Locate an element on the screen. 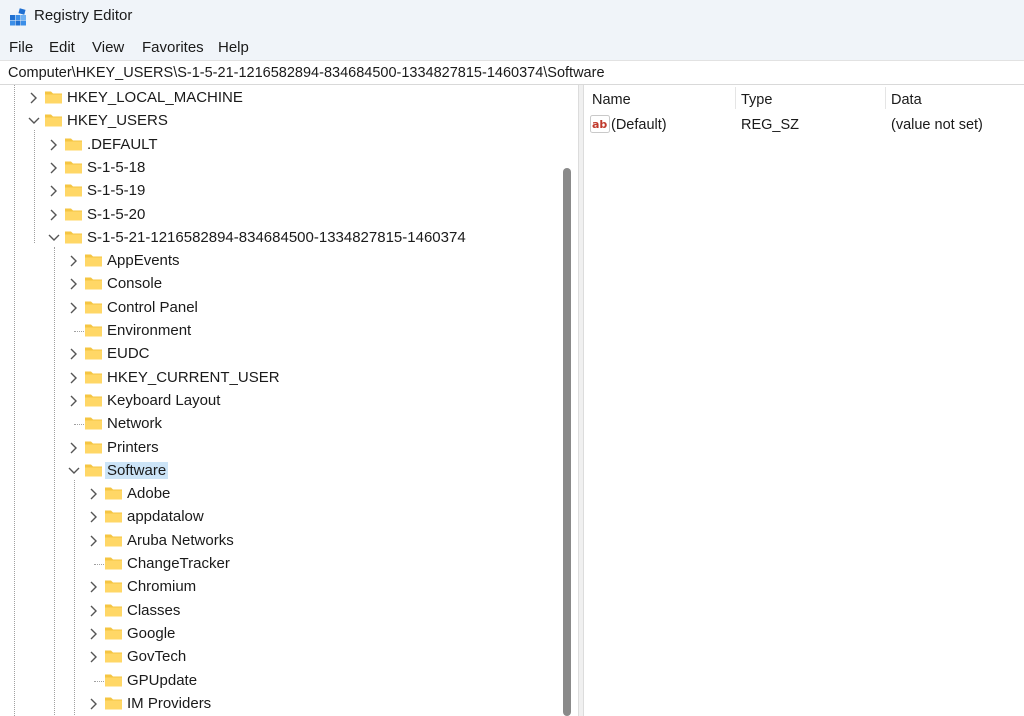 Image resolution: width=1024 pixels, height=716 pixels. registry-editor-icon is located at coordinates (18, 17).